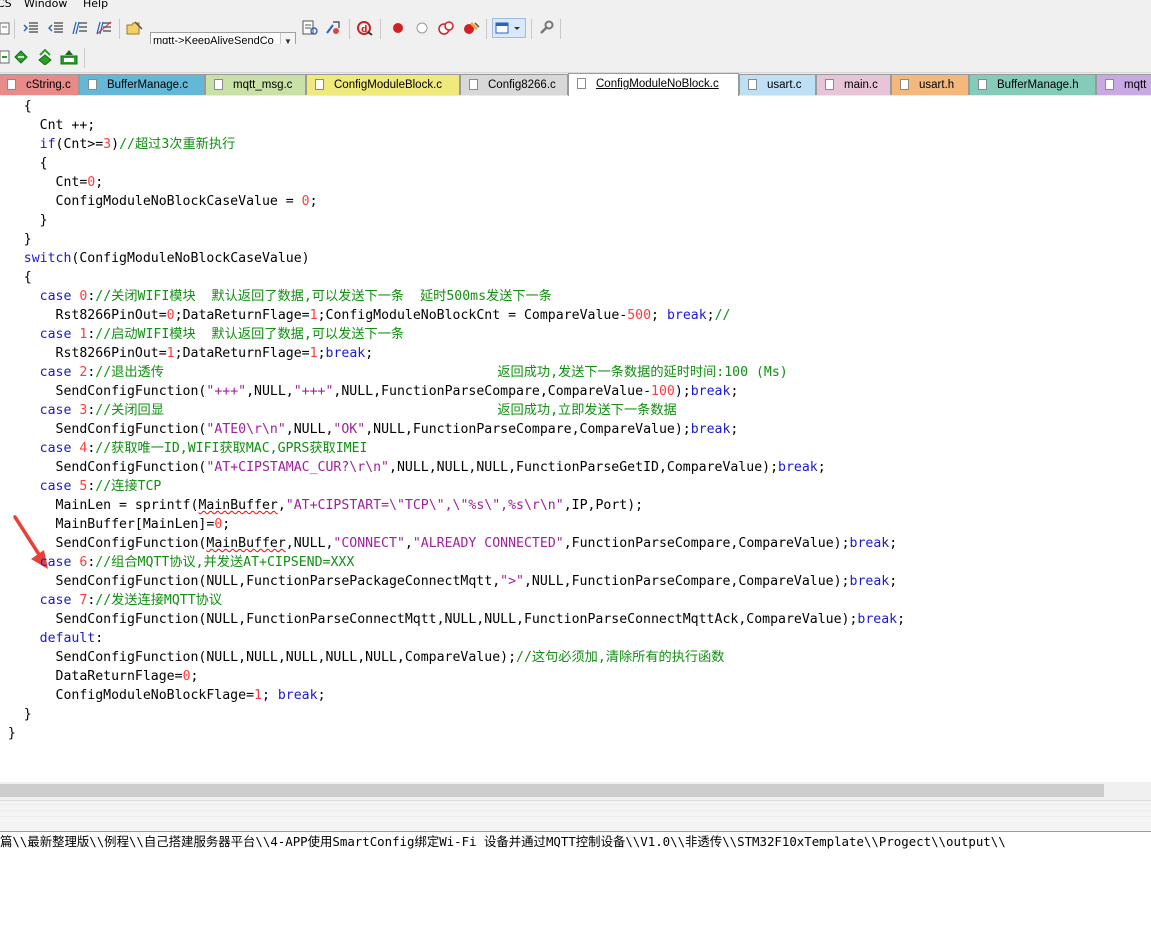 This screenshot has width=1151, height=930. Describe the element at coordinates (99, 676) in the screenshot. I see `code-line: DataReturnFlage=0;` at that location.